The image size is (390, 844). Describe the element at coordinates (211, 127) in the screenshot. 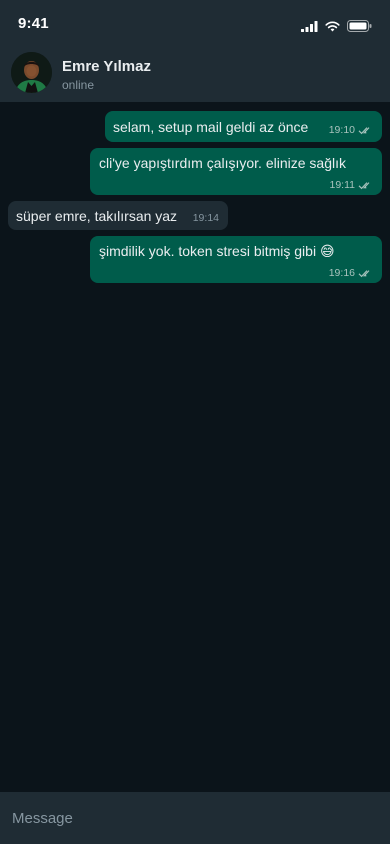

I see `message-text: selam, setup mail geldi az önce` at that location.